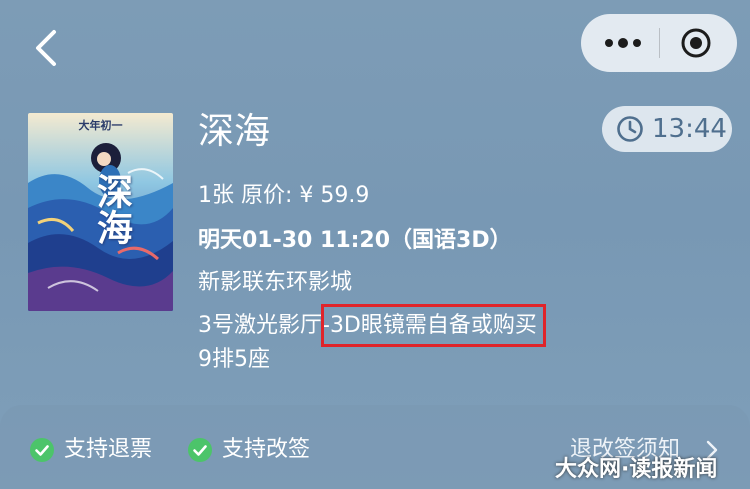 Image resolution: width=750 pixels, height=489 pixels. I want to click on refund-support: 支持退票, so click(100, 450).